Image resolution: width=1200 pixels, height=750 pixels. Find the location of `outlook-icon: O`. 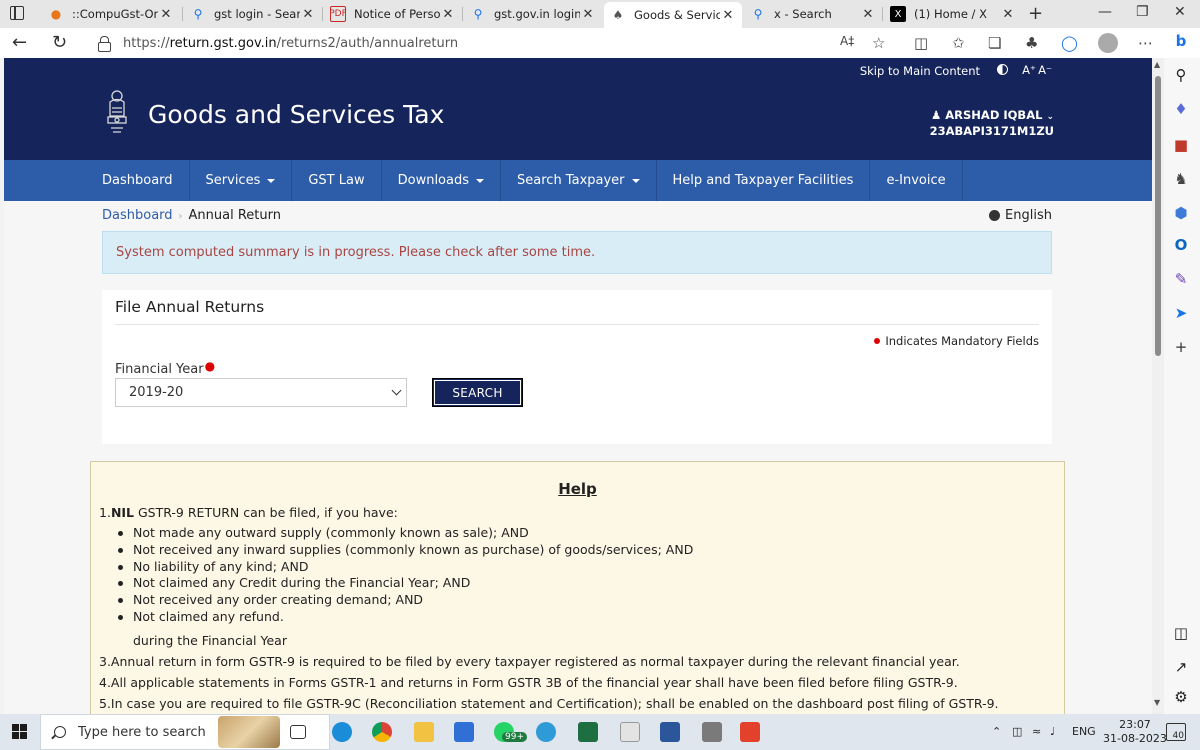

outlook-icon: O is located at coordinates (1181, 245).